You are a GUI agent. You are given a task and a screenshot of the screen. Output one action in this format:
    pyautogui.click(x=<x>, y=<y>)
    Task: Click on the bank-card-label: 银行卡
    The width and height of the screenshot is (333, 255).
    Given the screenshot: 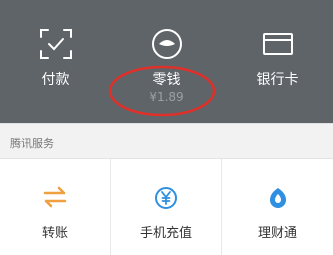 What is the action you would take?
    pyautogui.click(x=277, y=80)
    